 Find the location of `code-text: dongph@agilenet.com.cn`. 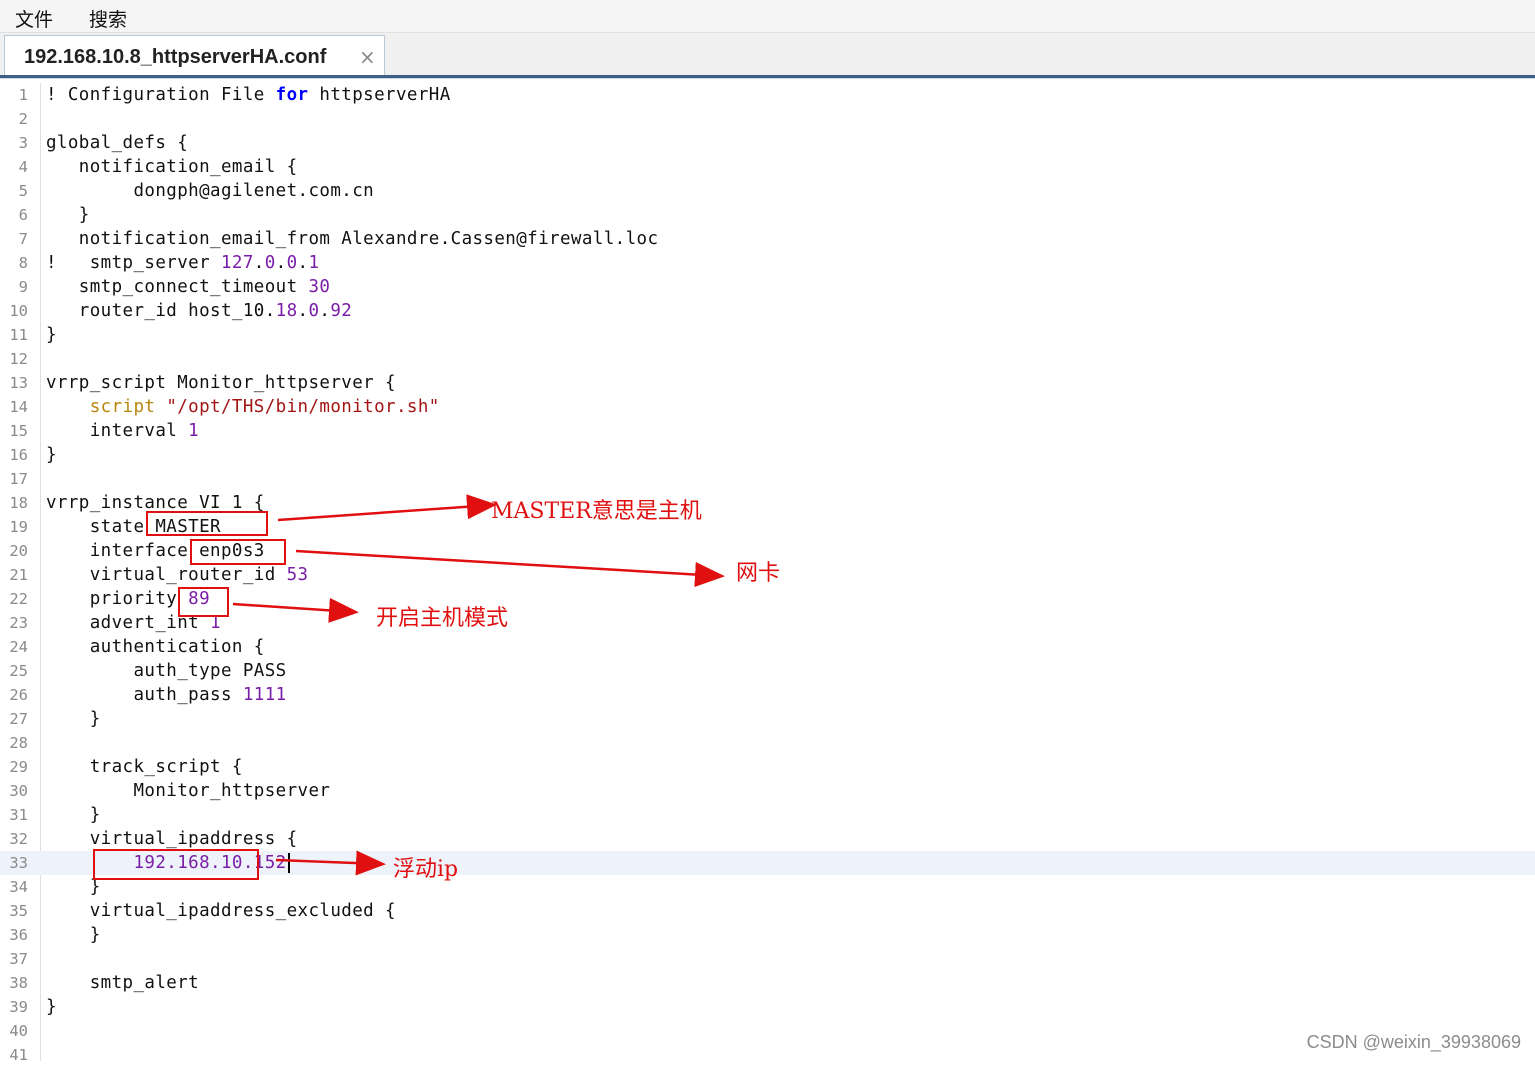

code-text: dongph@agilenet.com.cn is located at coordinates (210, 191).